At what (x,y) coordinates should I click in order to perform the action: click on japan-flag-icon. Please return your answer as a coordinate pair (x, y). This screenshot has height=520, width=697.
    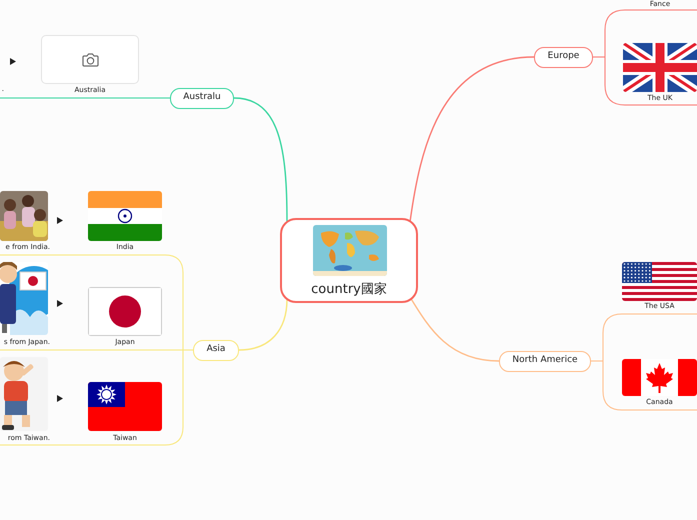
    Looking at the image, I should click on (125, 311).